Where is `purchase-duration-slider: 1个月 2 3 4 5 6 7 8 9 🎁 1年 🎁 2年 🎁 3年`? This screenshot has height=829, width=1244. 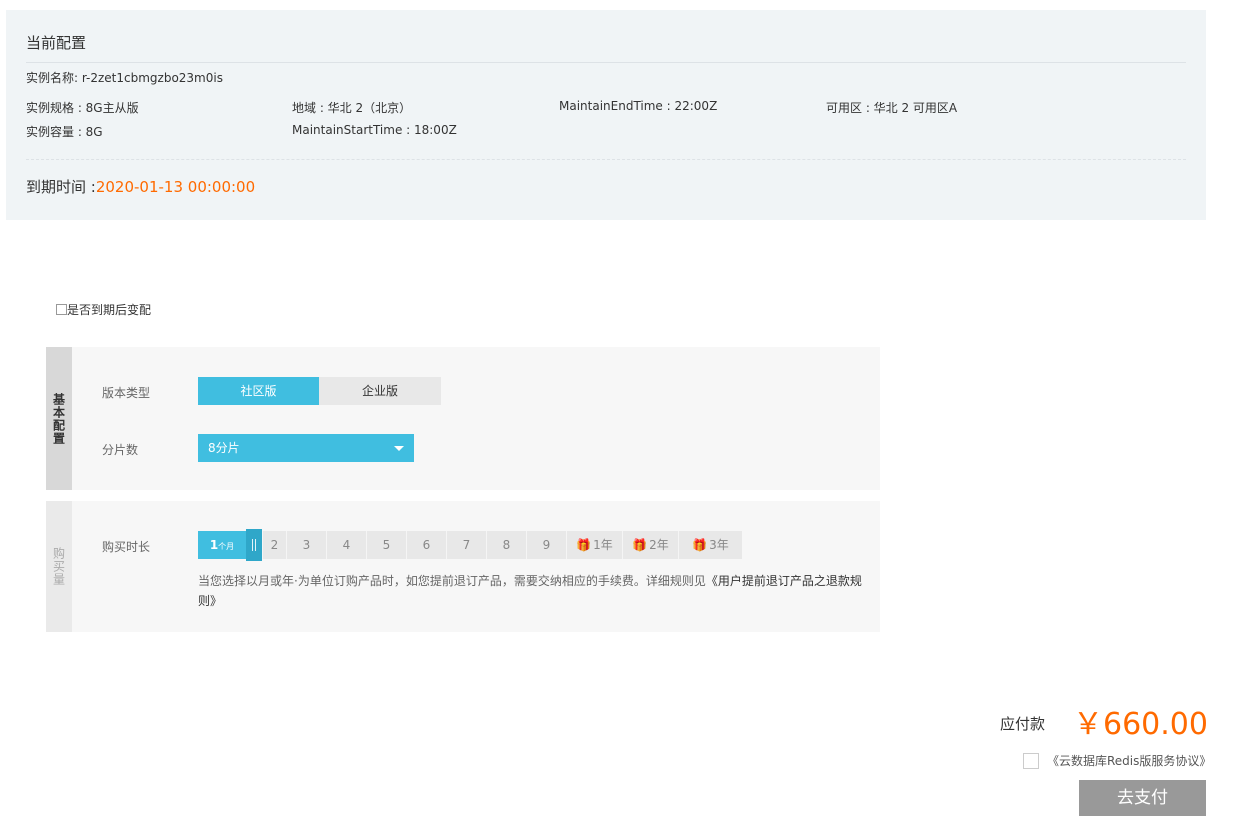 purchase-duration-slider: 1个月 2 3 4 5 6 7 8 9 🎁 1年 🎁 2年 🎁 3年 is located at coordinates (470, 545).